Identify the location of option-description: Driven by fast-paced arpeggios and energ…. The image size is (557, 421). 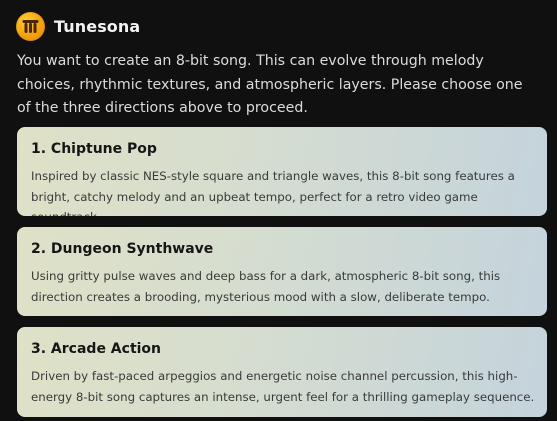
(283, 386).